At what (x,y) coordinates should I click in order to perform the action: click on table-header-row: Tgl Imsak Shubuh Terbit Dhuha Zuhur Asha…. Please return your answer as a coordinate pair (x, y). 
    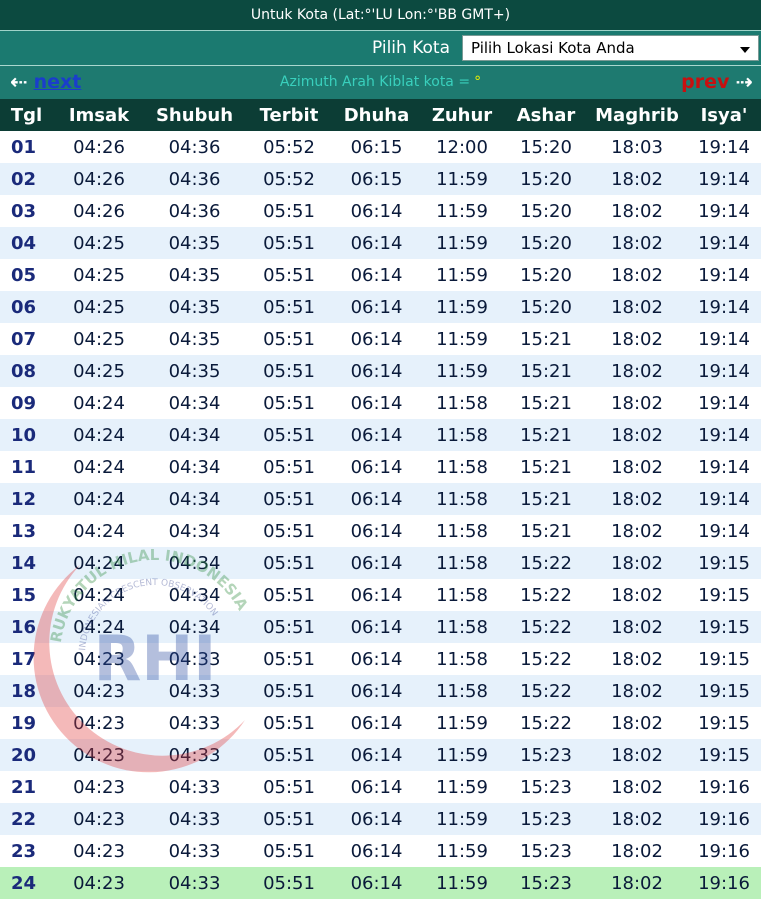
    Looking at the image, I should click on (380, 115).